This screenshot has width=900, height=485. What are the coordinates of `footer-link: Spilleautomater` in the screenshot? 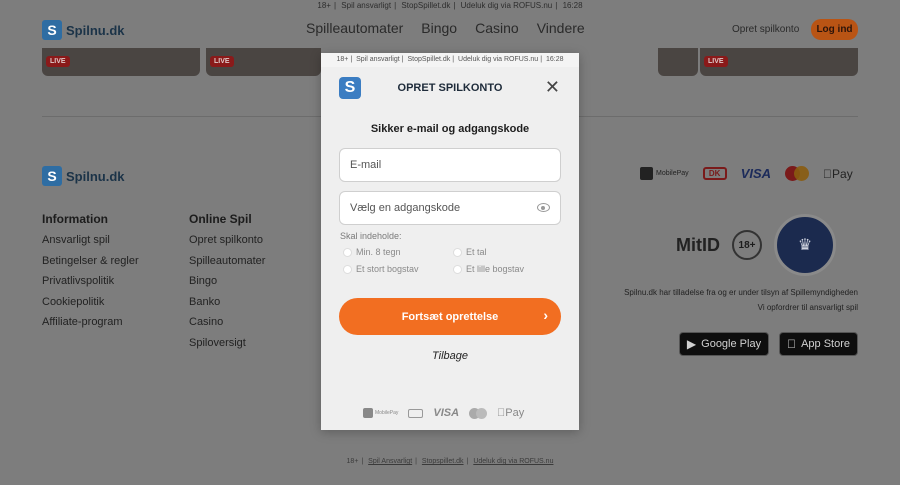 It's located at (227, 262).